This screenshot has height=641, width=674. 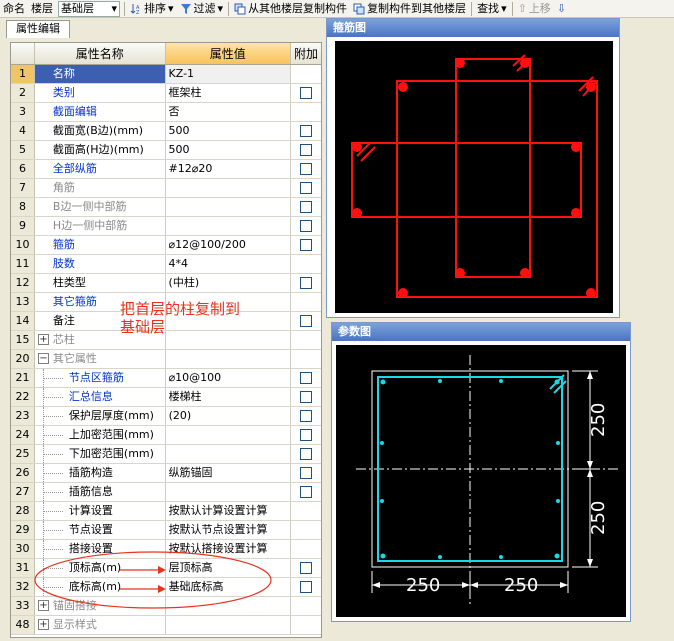 I want to click on table-row: 27 插筋信息, so click(x=166, y=492).